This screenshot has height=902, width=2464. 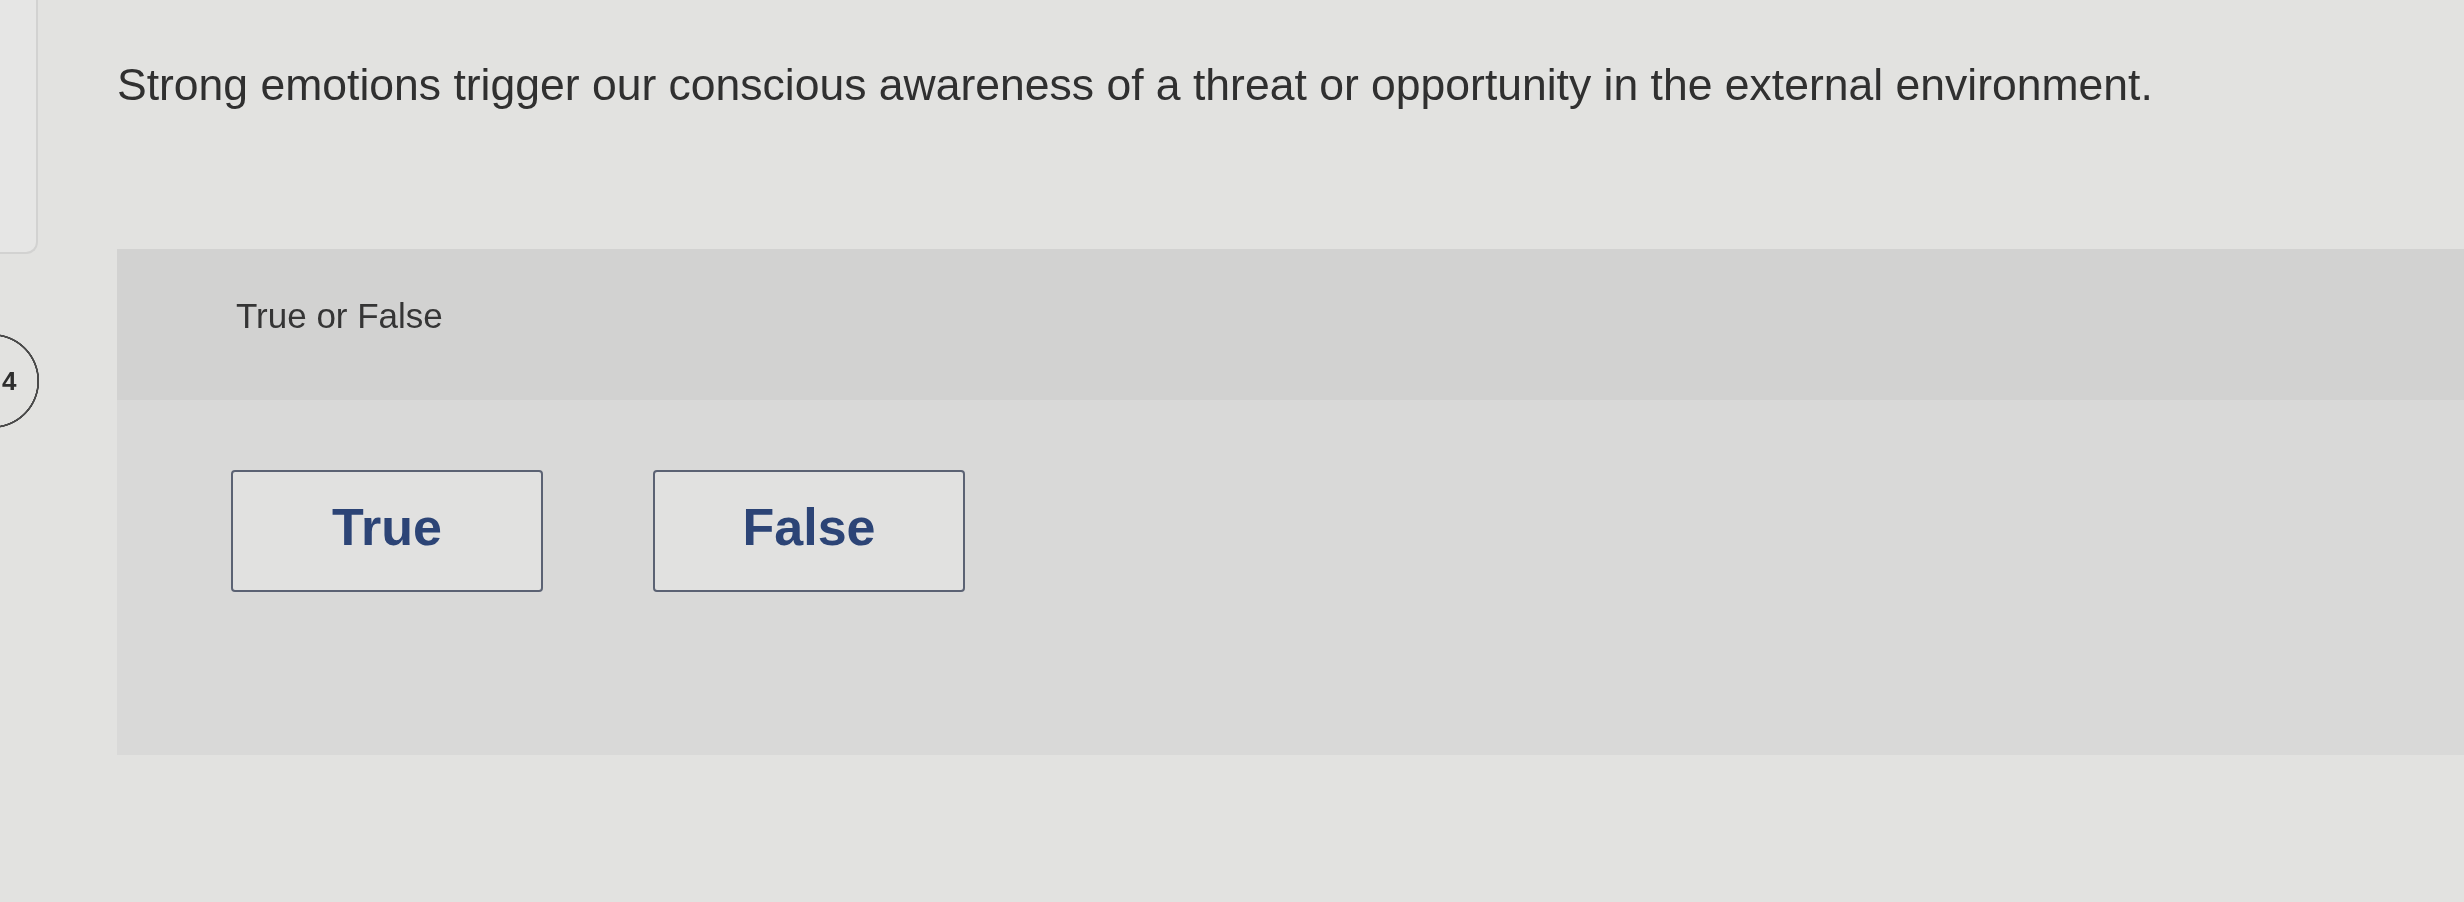 What do you see at coordinates (1135, 85) in the screenshot?
I see `question-text: Strong emotions trigger our conscious awareness of a threat or opportunity in the external environment.` at bounding box center [1135, 85].